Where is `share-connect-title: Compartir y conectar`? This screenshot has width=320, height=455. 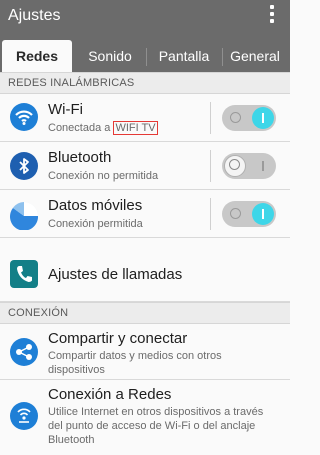
share-connect-title: Compartir y conectar is located at coordinates (118, 338).